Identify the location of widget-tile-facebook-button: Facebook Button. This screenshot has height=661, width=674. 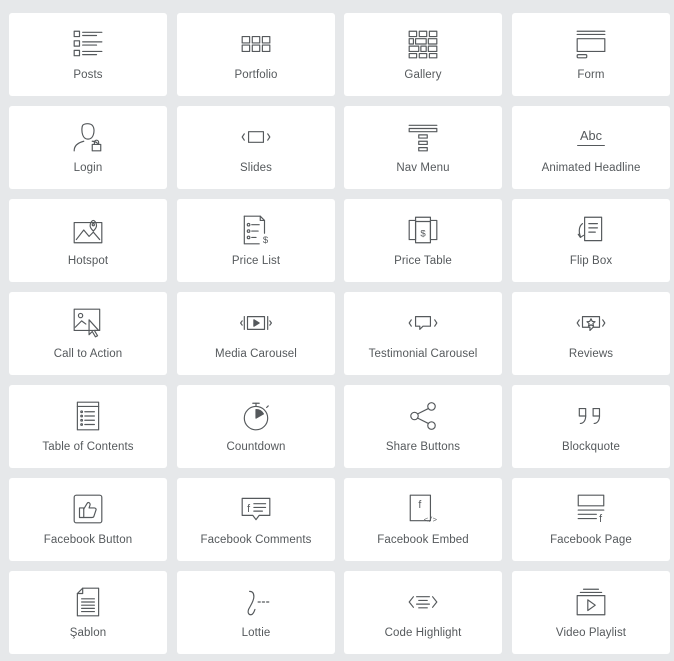
(88, 519).